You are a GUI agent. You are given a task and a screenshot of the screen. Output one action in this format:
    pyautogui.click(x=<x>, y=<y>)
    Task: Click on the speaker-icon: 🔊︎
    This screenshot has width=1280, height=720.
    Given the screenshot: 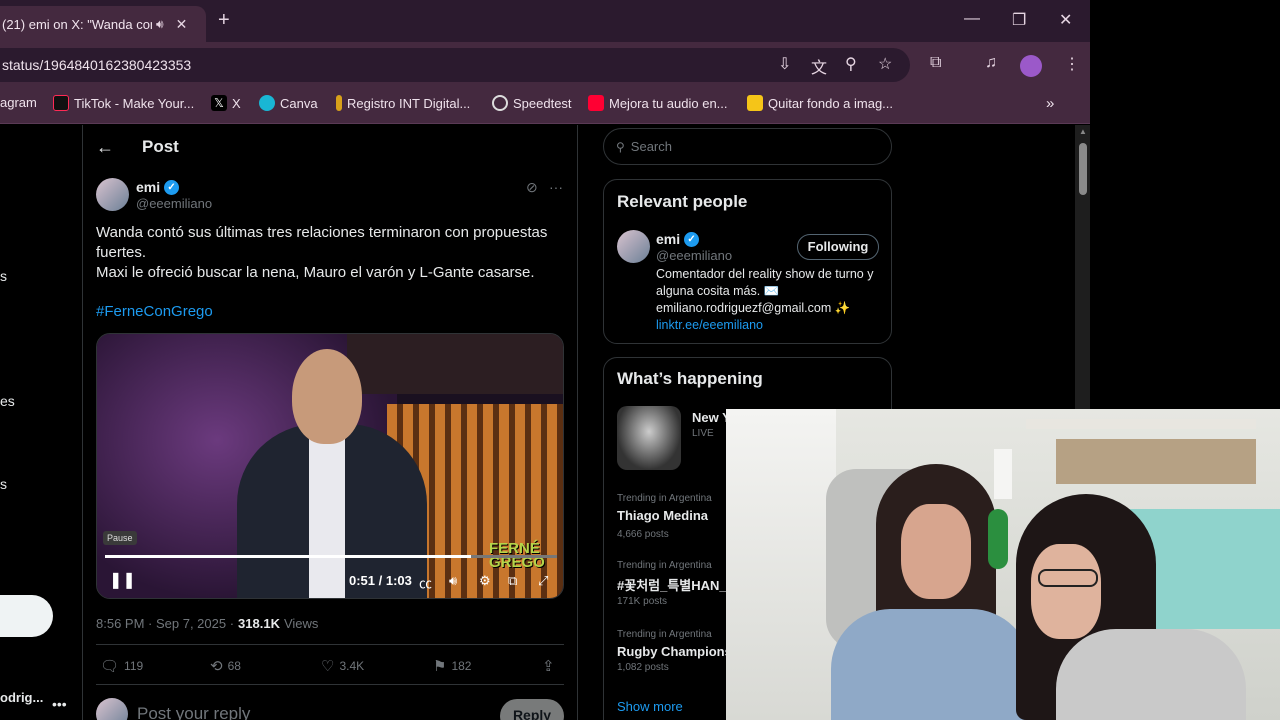 What is the action you would take?
    pyautogui.click(x=160, y=24)
    